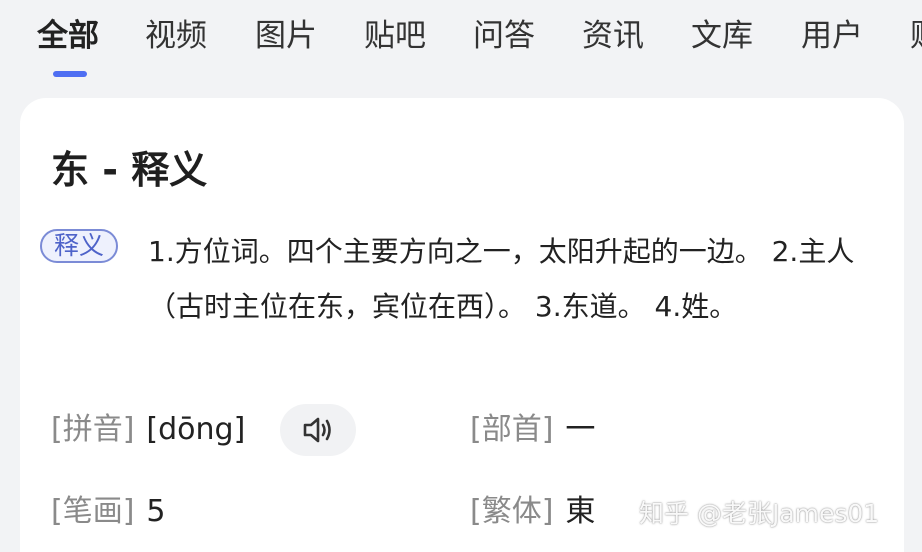 The image size is (922, 552). I want to click on strokes-label: [笔画], so click(93, 511).